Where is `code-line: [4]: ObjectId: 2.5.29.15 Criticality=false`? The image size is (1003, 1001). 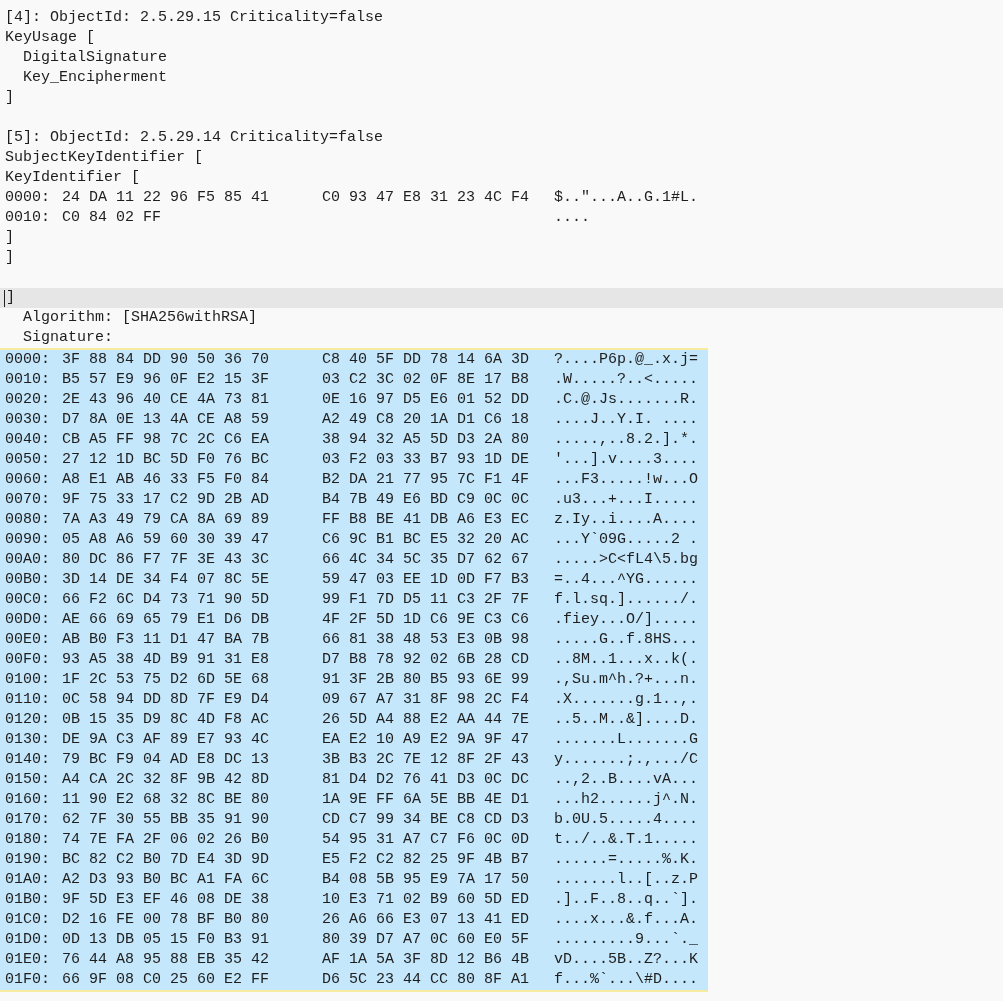 code-line: [4]: ObjectId: 2.5.29.15 Criticality=false is located at coordinates (194, 18).